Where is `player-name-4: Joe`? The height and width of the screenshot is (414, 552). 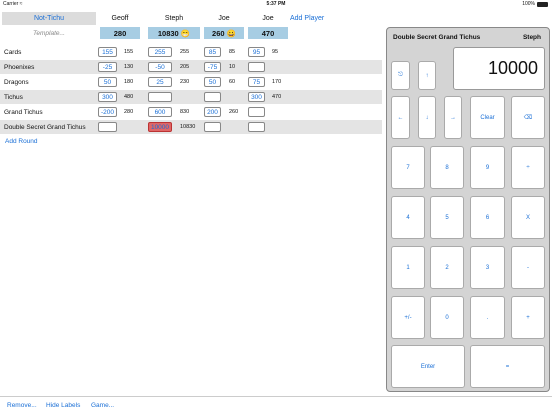
player-name-4: Joe is located at coordinates (268, 18).